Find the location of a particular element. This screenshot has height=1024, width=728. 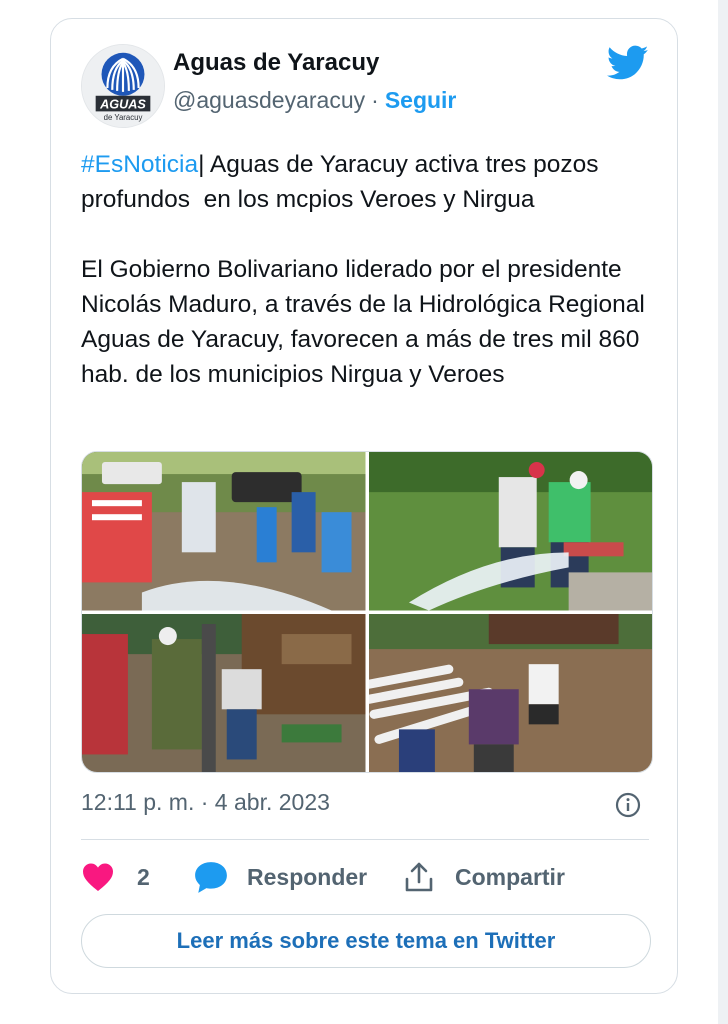

like-button: 2 is located at coordinates (115, 877).